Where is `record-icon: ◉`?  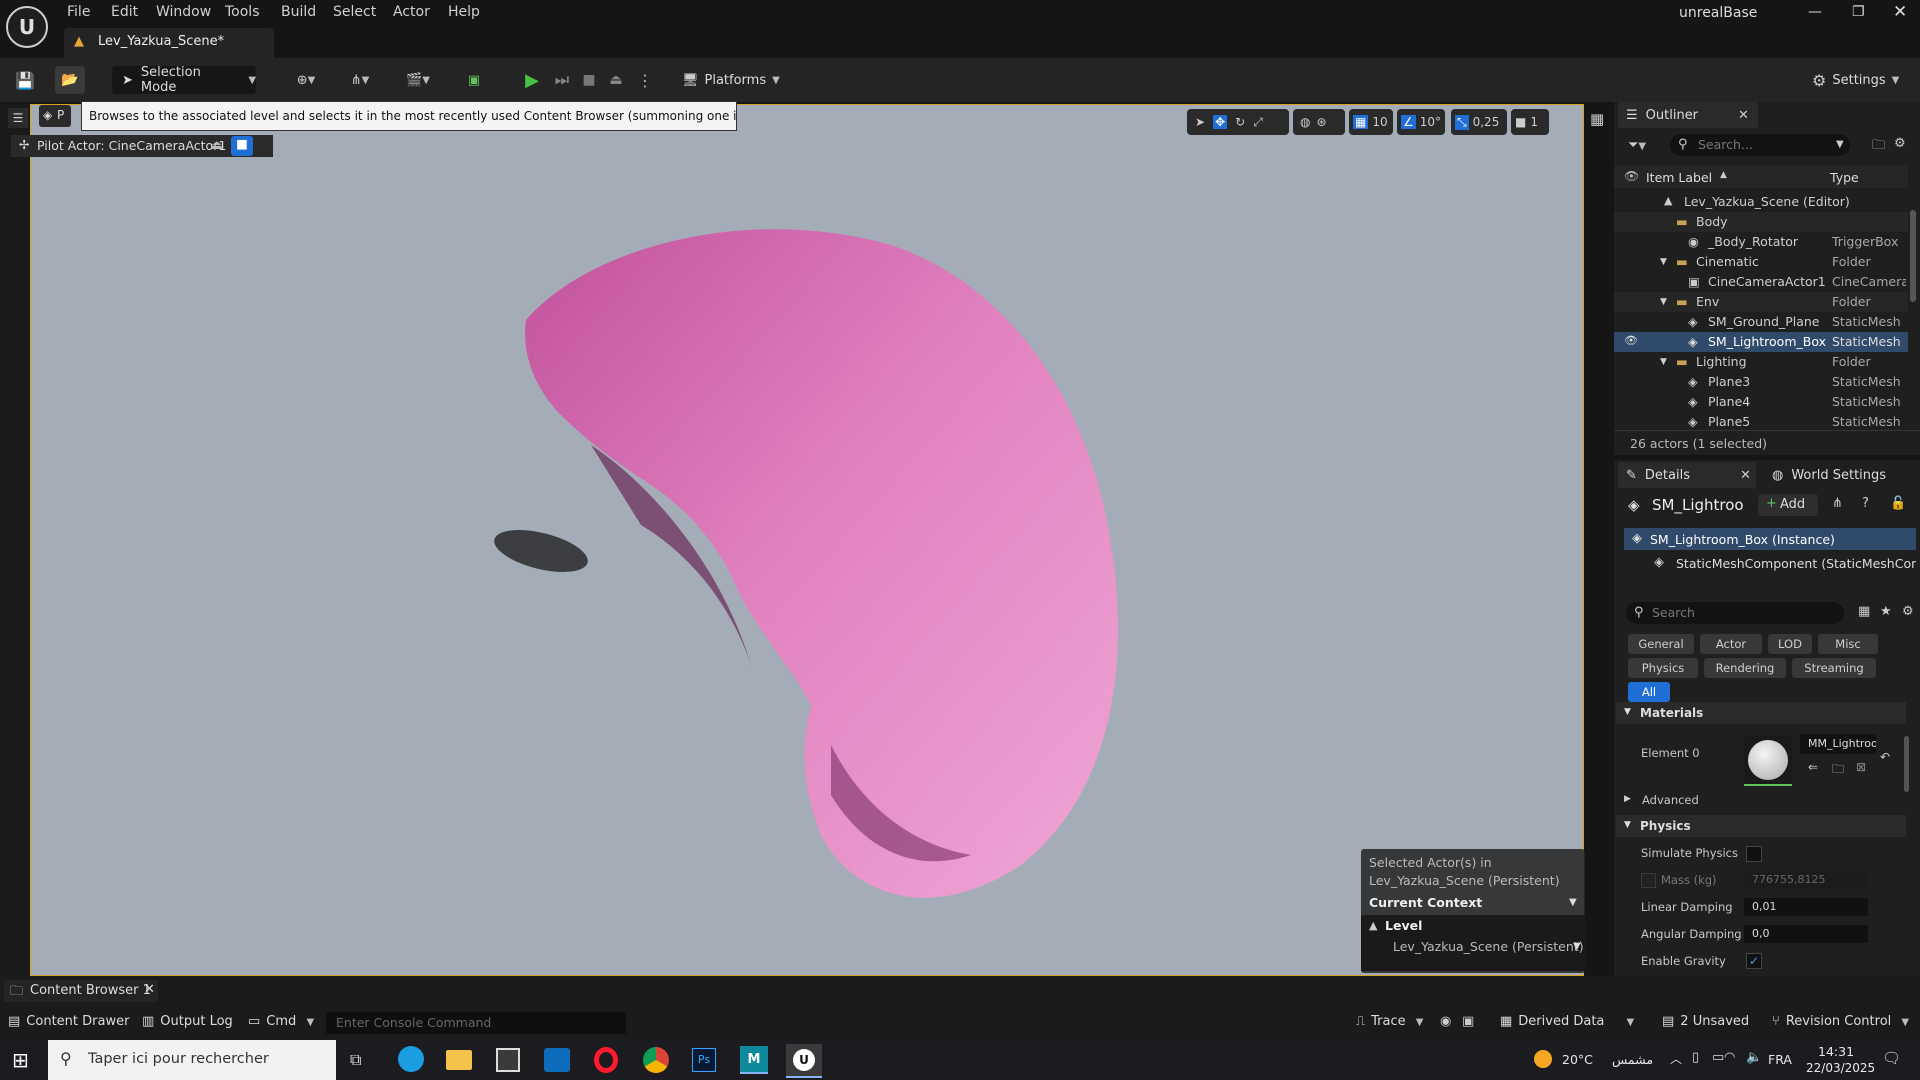
record-icon: ◉ is located at coordinates (1445, 1021).